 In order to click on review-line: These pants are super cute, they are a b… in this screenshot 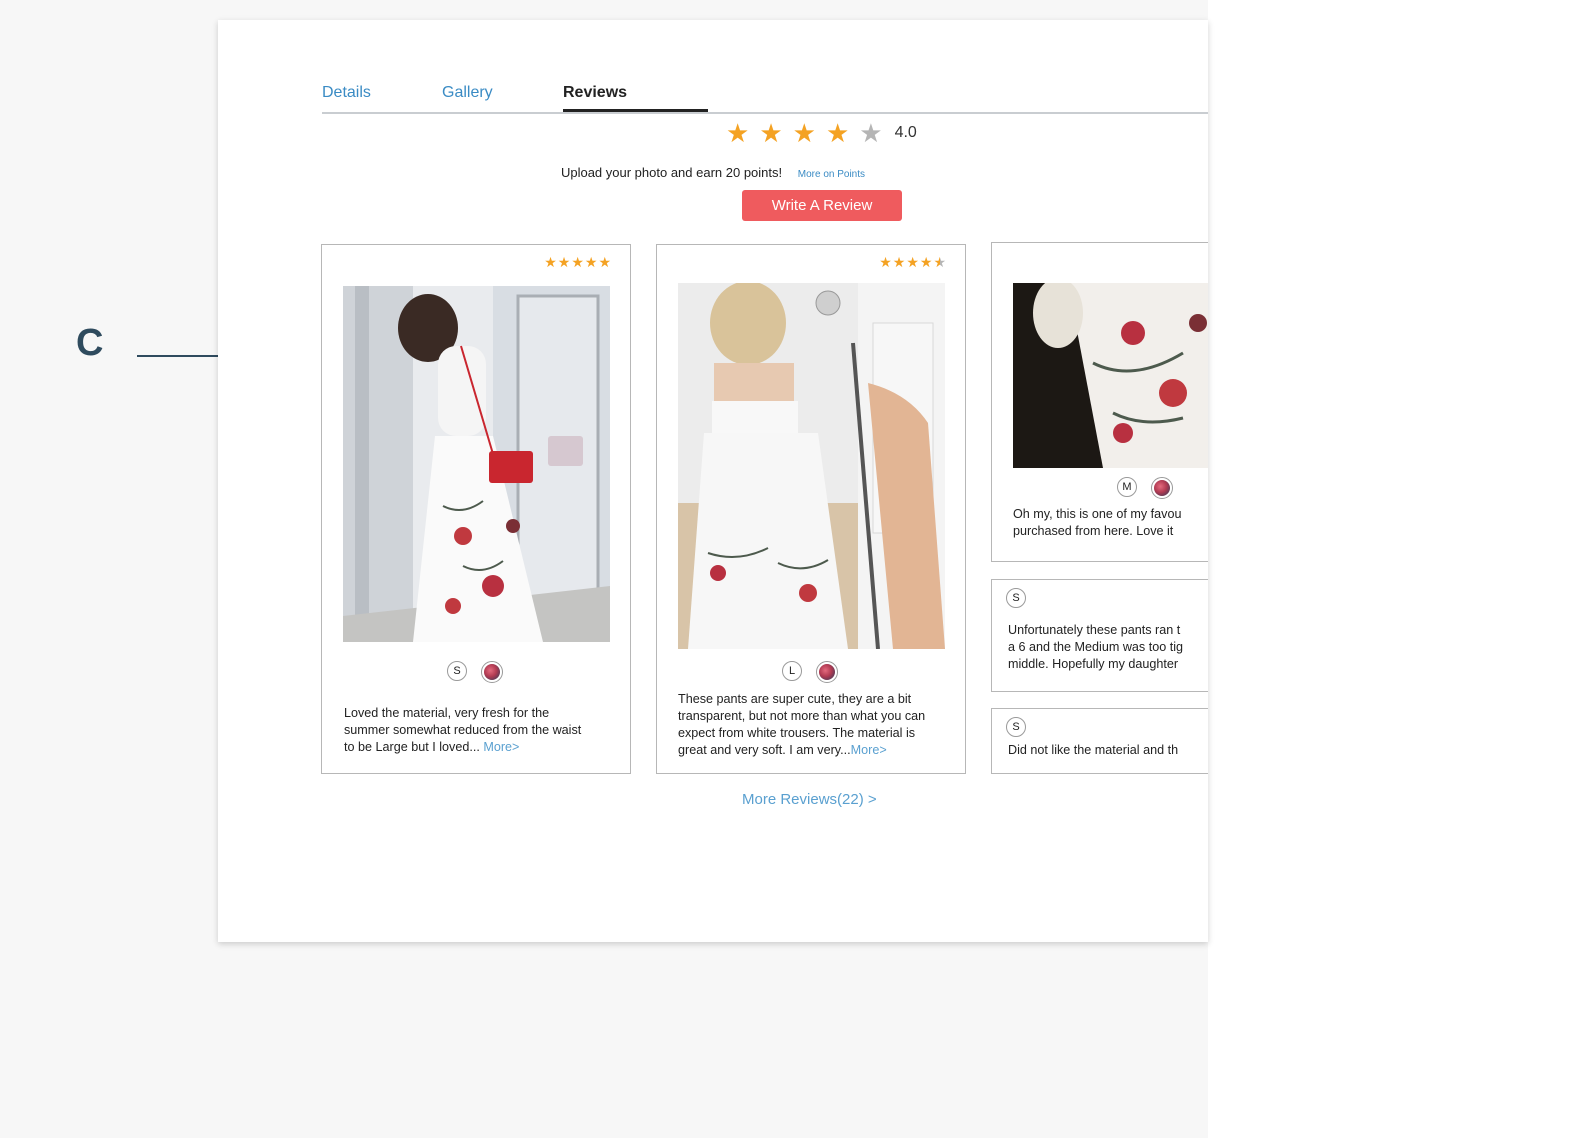, I will do `click(795, 699)`.